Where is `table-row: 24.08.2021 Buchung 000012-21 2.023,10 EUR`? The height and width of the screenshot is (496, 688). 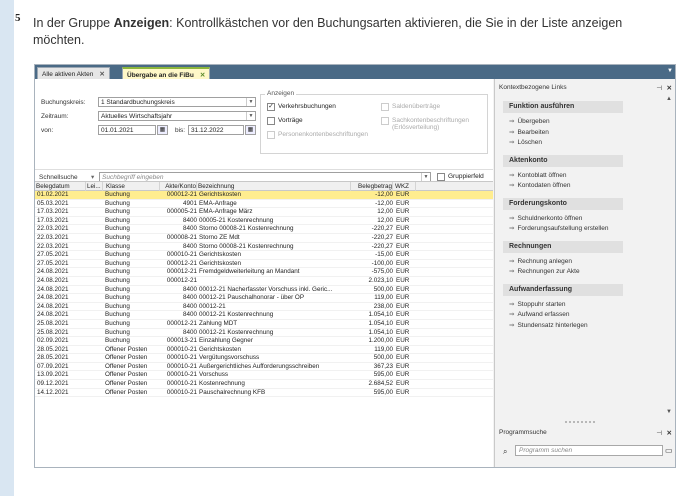 table-row: 24.08.2021 Buchung 000012-21 2.023,10 EUR is located at coordinates (264, 281).